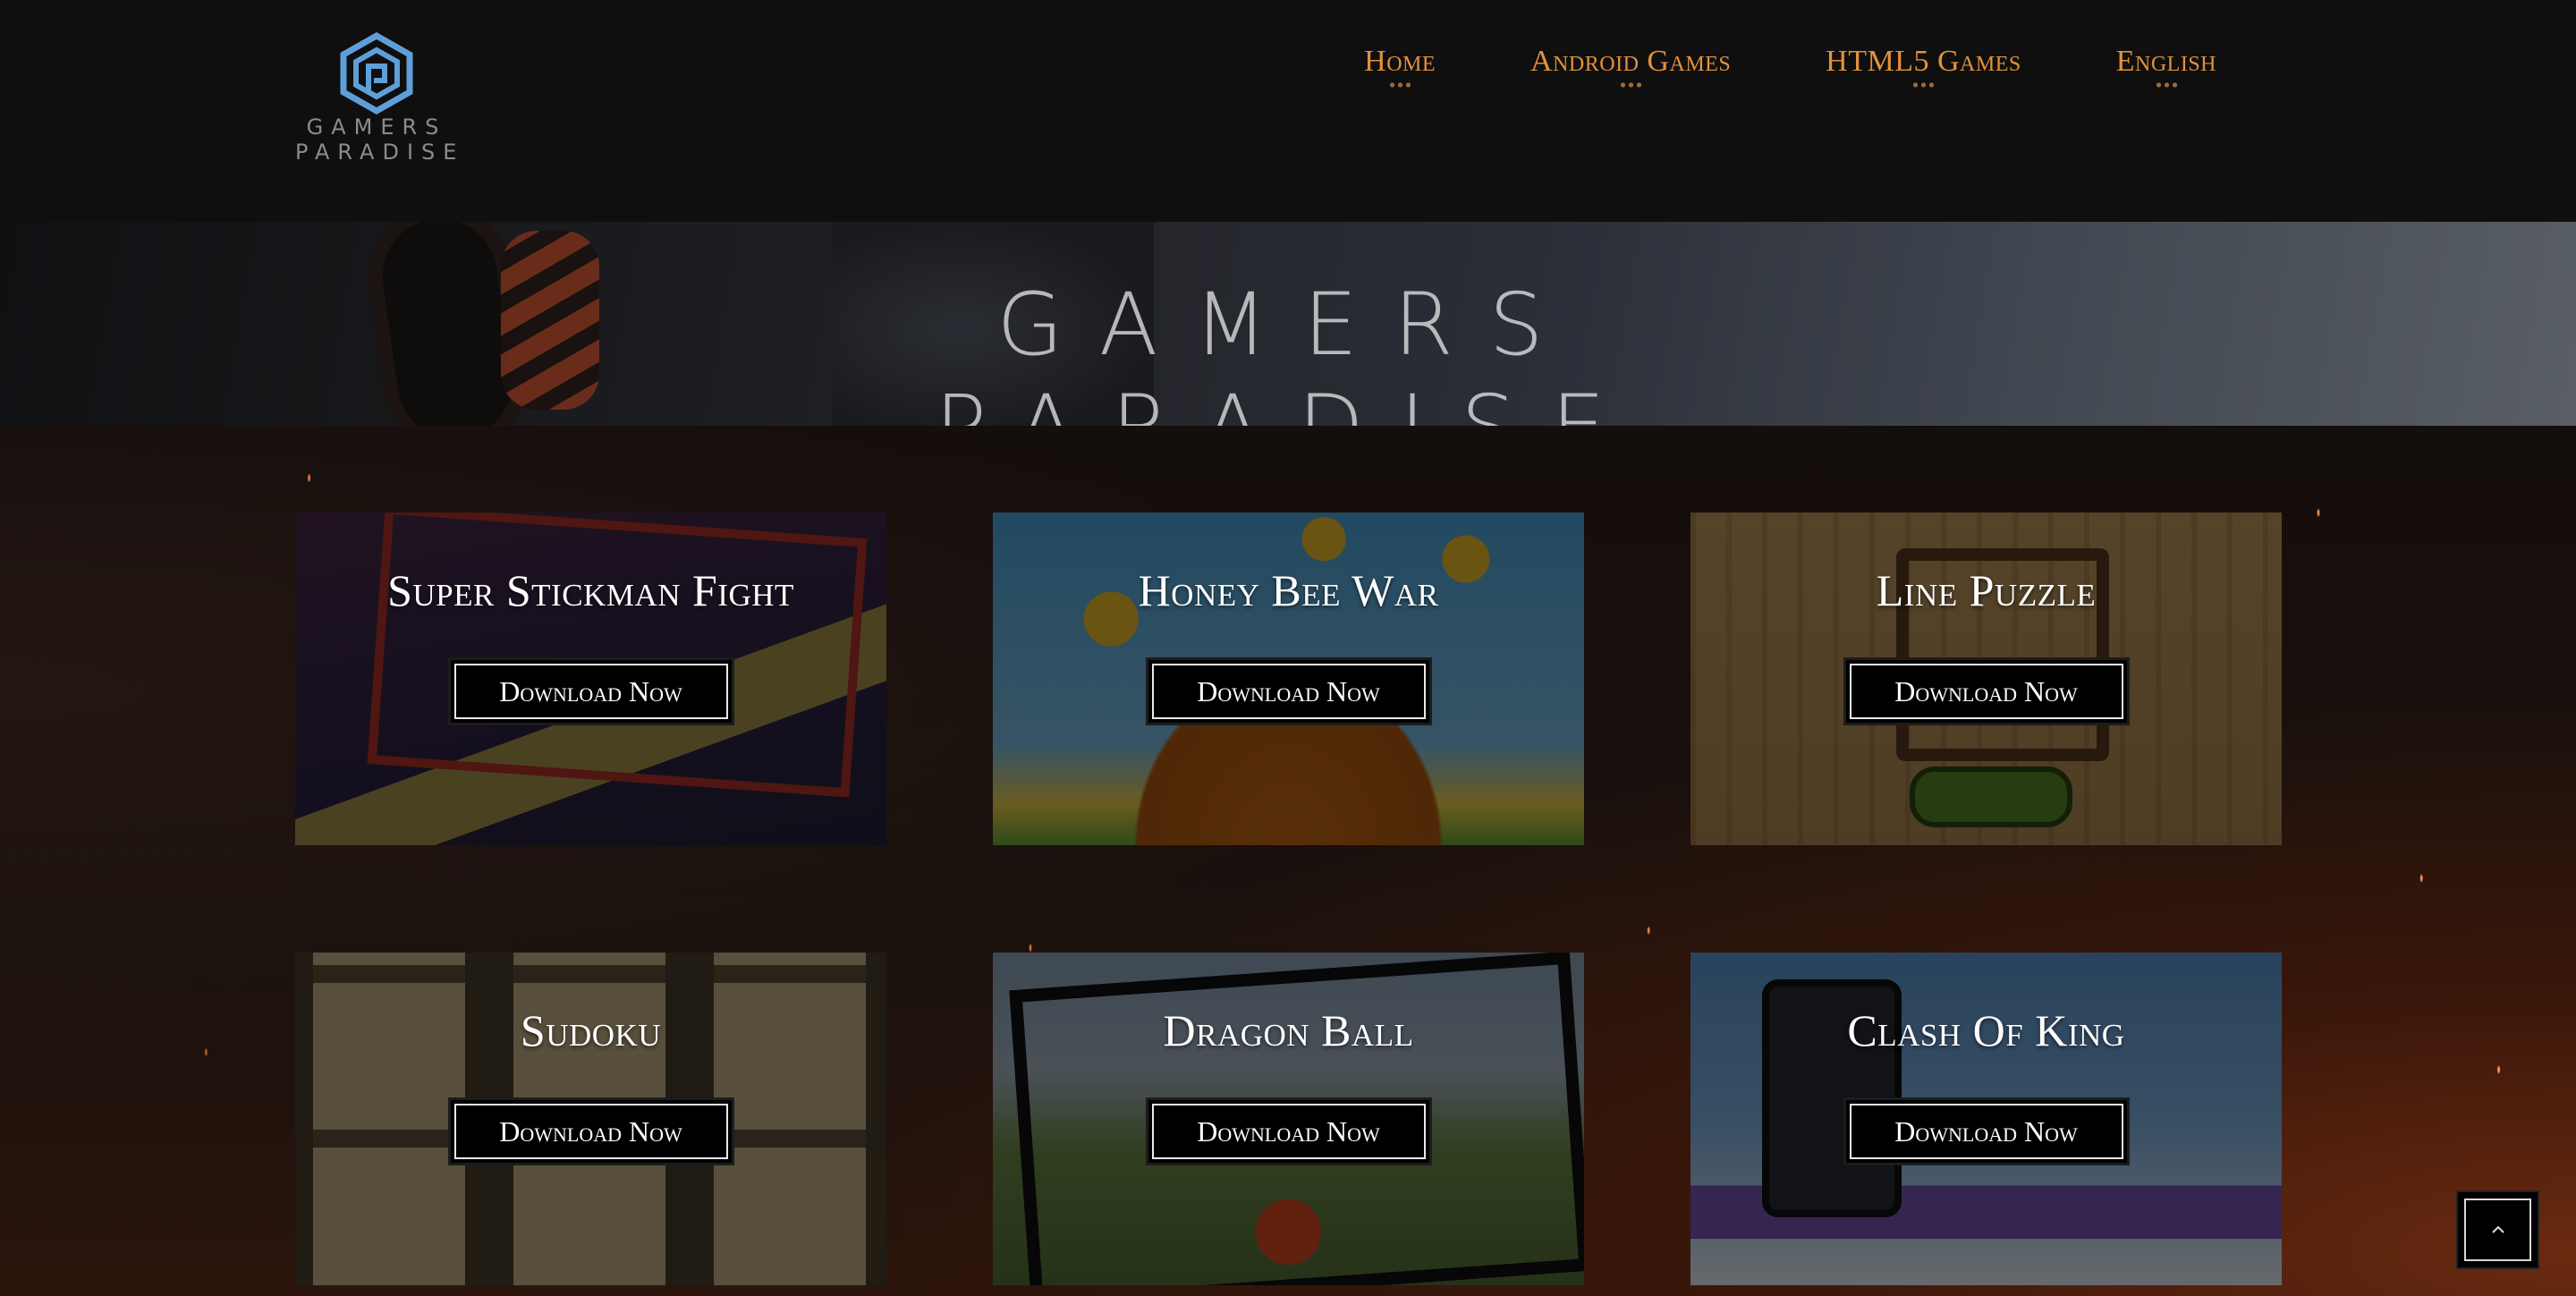 Image resolution: width=2576 pixels, height=1296 pixels. I want to click on nav-html5-games-label: HTML5 Games, so click(1923, 62).